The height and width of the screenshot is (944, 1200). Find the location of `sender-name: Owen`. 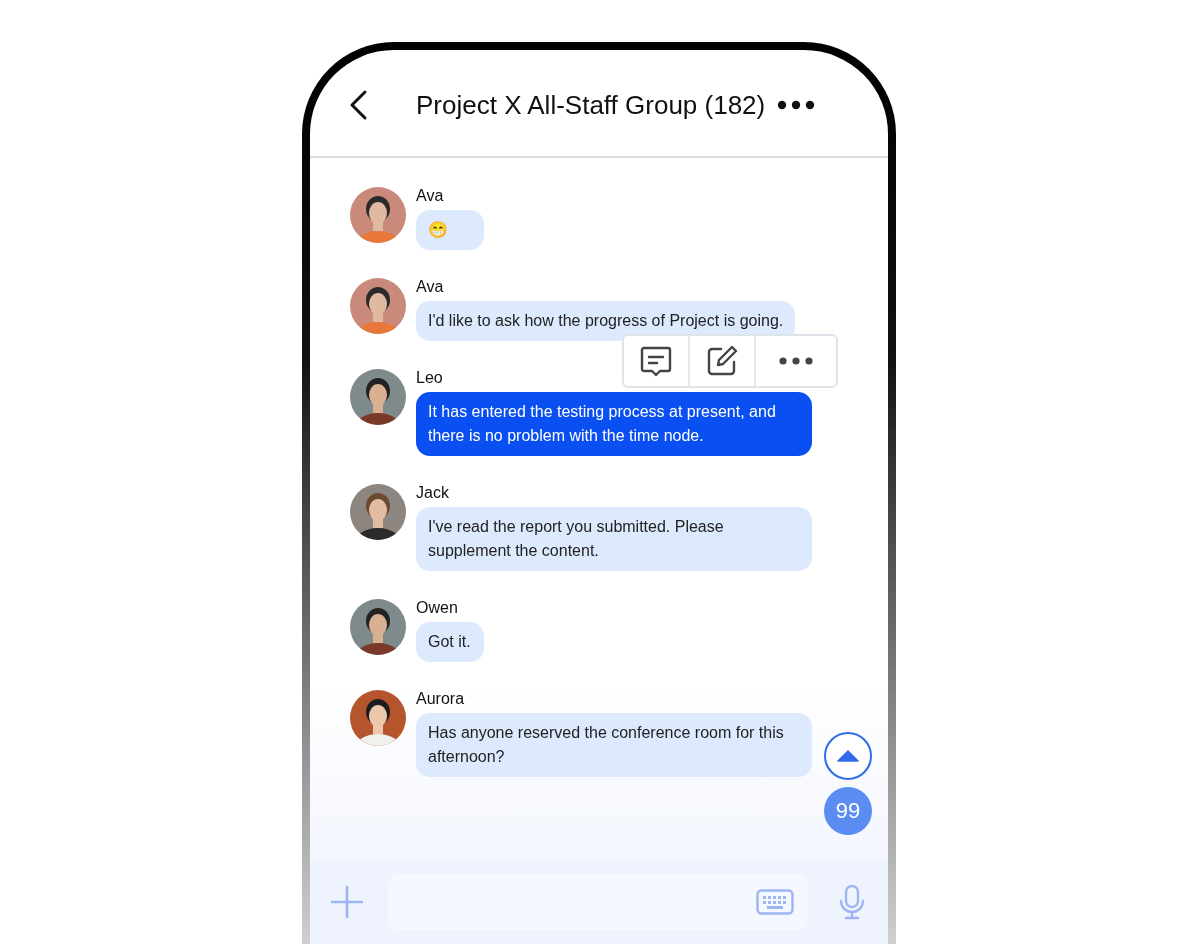

sender-name: Owen is located at coordinates (437, 608).